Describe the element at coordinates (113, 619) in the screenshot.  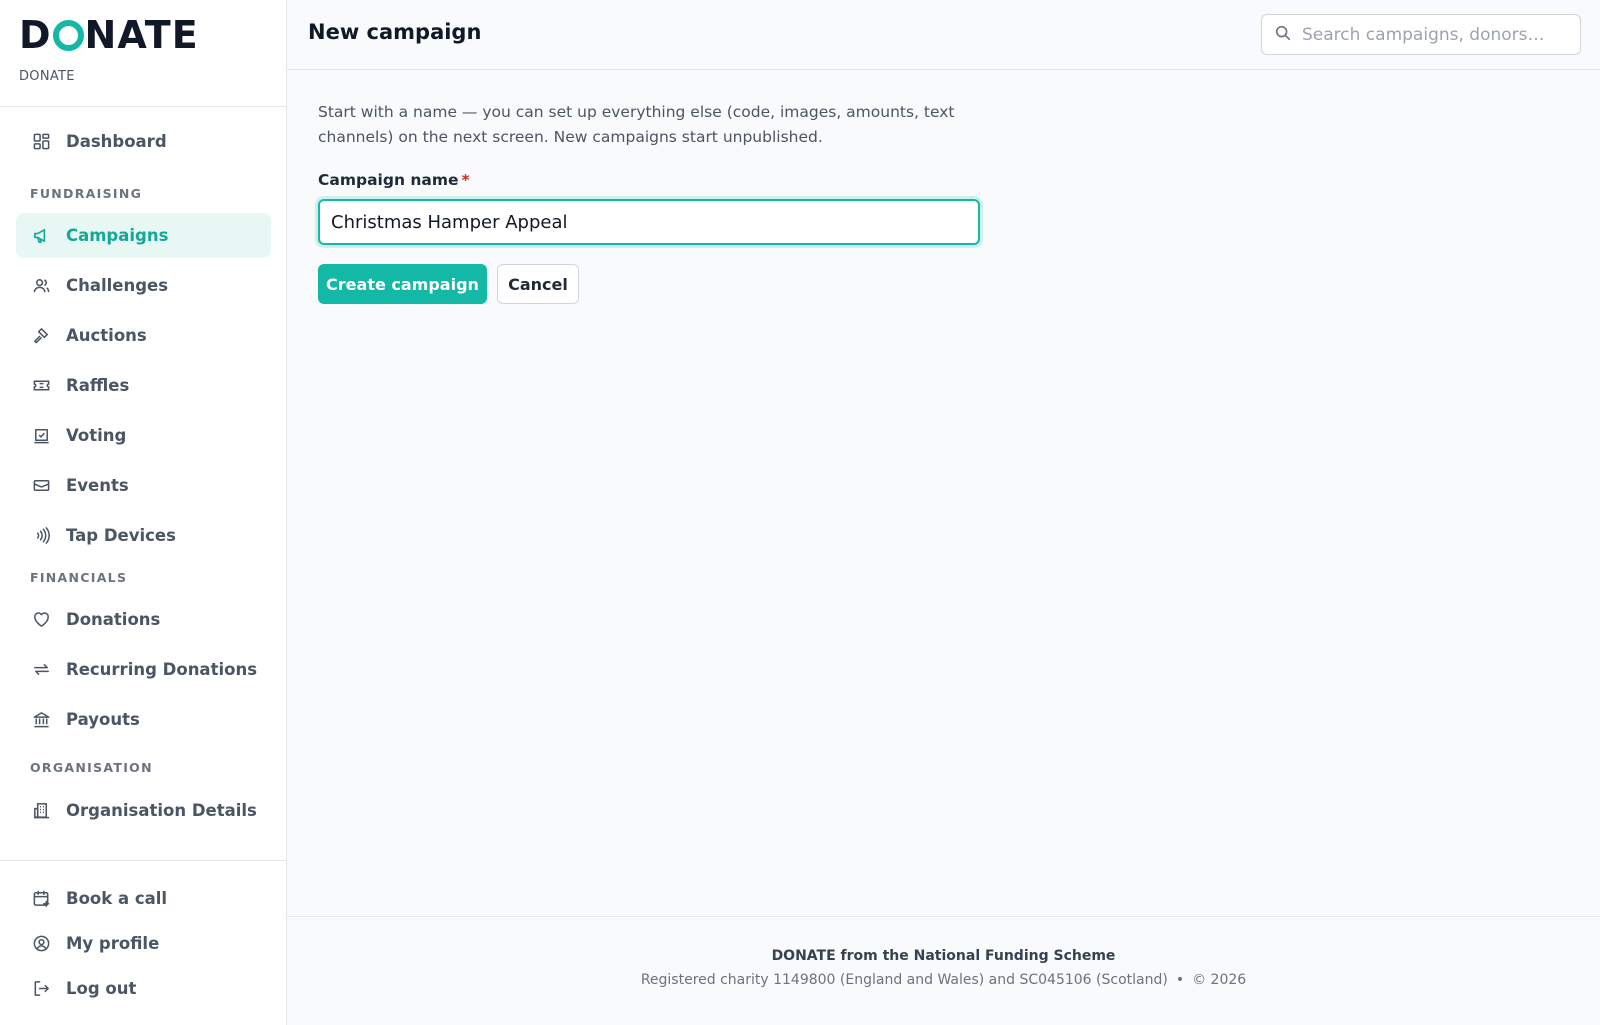
I see `sidebar-item-label: Donations` at that location.